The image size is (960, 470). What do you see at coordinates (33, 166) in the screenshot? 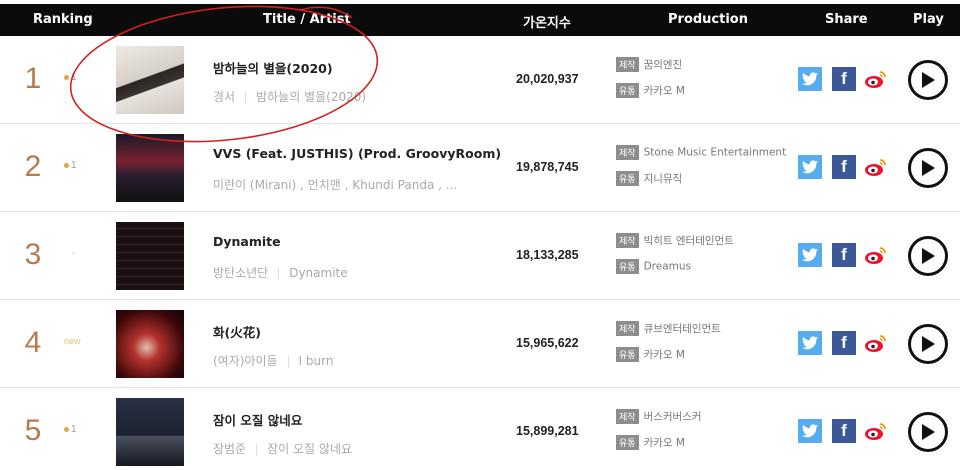
I see `rank-number: 2` at bounding box center [33, 166].